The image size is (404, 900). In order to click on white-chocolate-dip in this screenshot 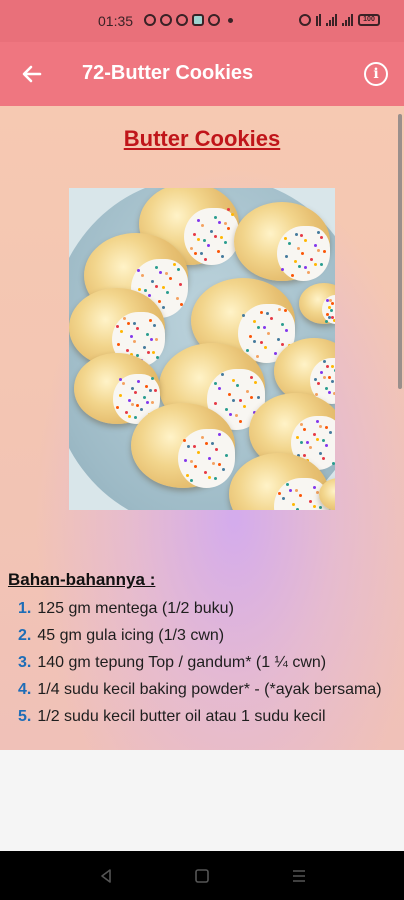, I will do `click(303, 253)`.